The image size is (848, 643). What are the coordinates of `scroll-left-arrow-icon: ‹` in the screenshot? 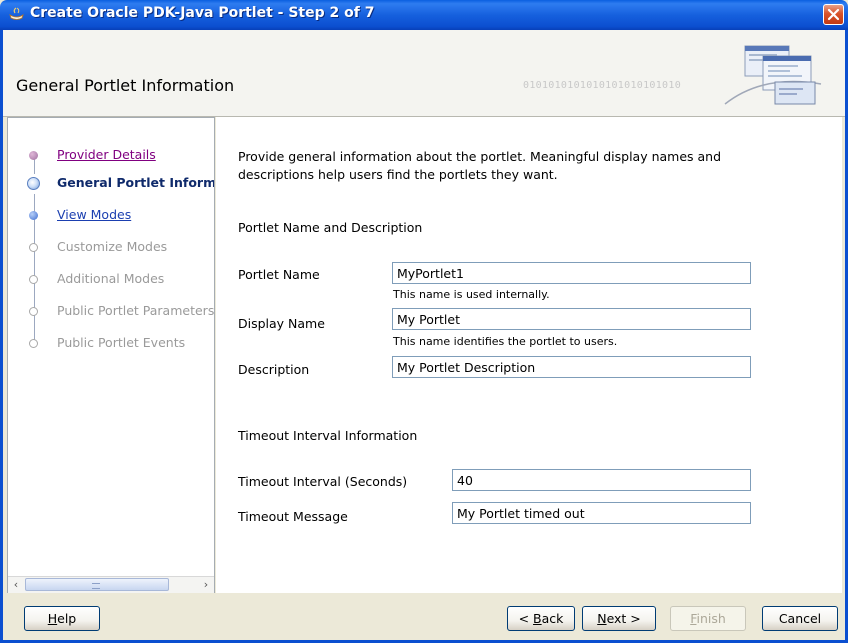 It's located at (16, 585).